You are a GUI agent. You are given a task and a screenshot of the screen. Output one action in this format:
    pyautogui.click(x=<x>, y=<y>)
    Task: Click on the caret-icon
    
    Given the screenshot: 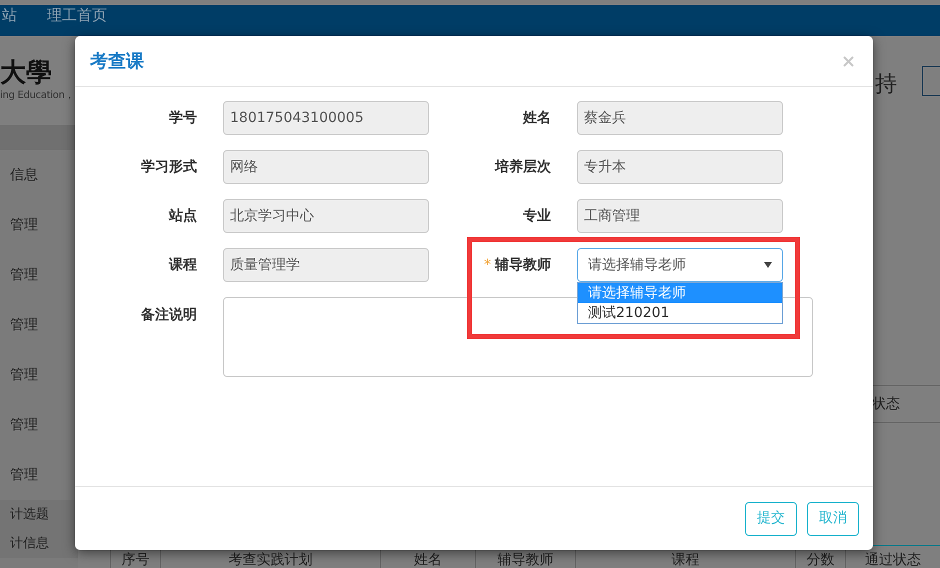 What is the action you would take?
    pyautogui.click(x=768, y=265)
    